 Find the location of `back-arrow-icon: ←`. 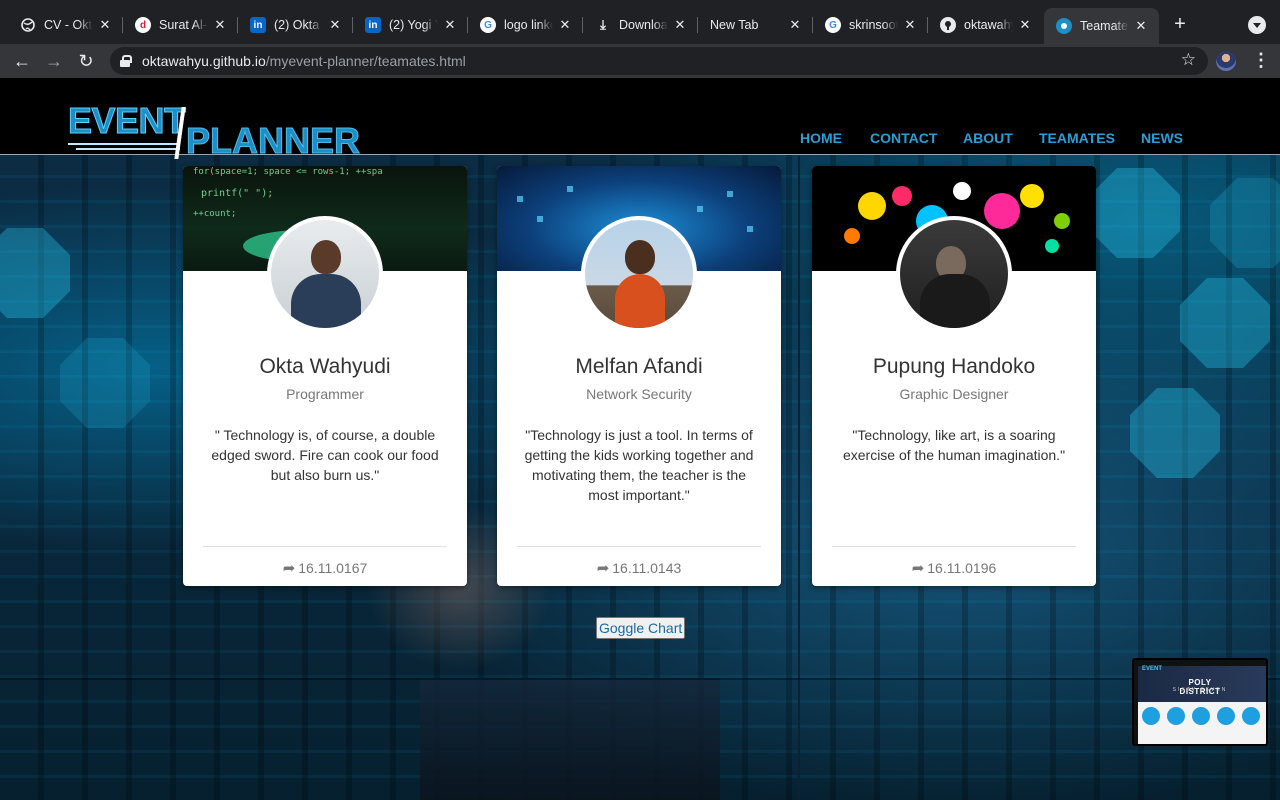

back-arrow-icon: ← is located at coordinates (22, 61).